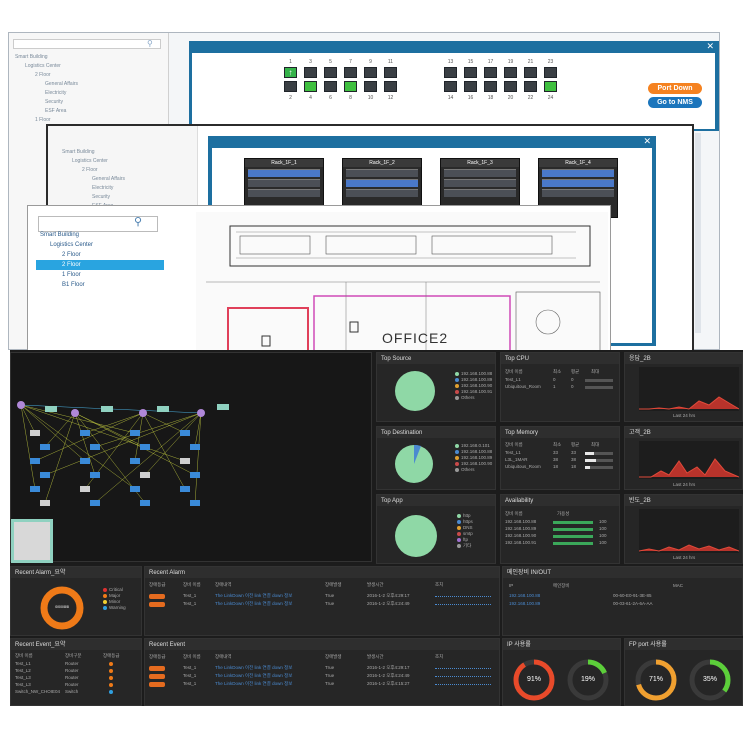  Describe the element at coordinates (73, 285) in the screenshot. I see `tree-node-floor: B1 Floor` at that location.